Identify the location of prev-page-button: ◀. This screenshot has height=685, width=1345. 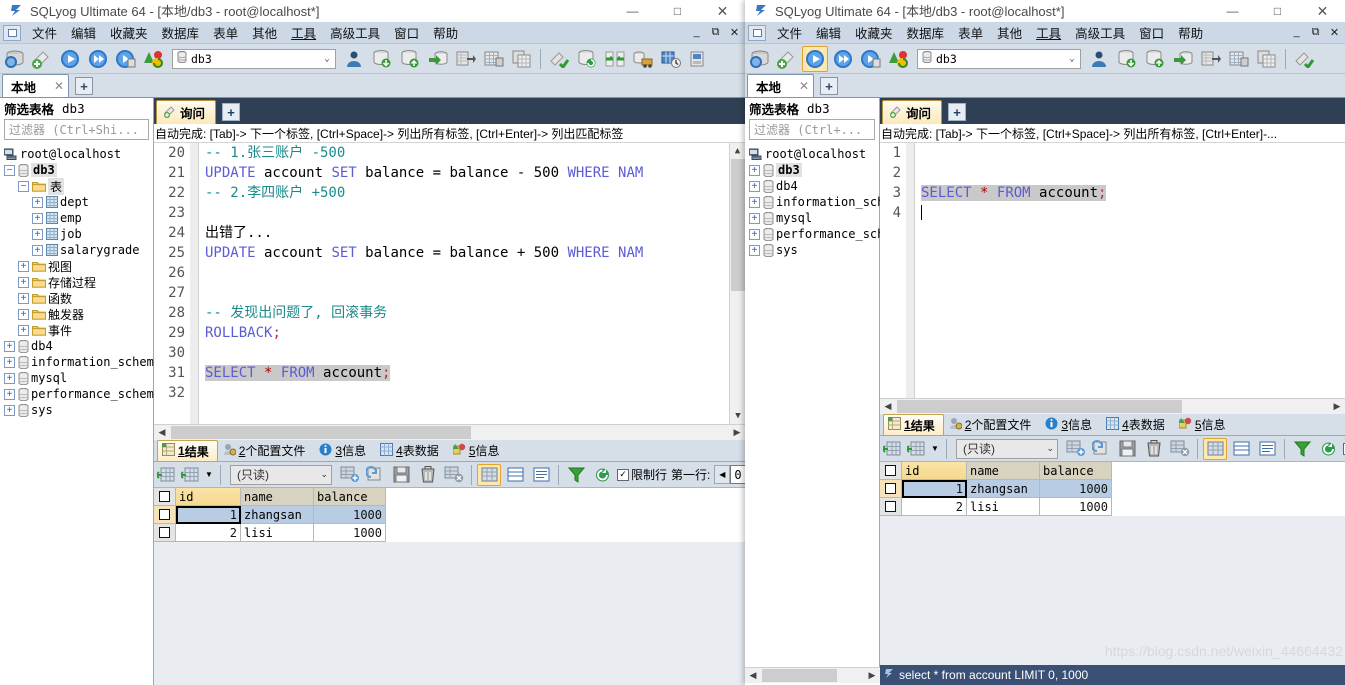
(722, 474).